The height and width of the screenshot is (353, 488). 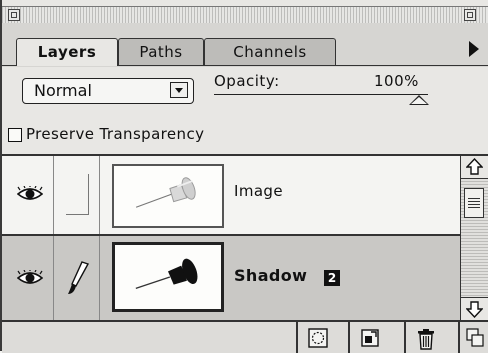 I want to click on opacity-label: Opacity:, so click(x=247, y=81).